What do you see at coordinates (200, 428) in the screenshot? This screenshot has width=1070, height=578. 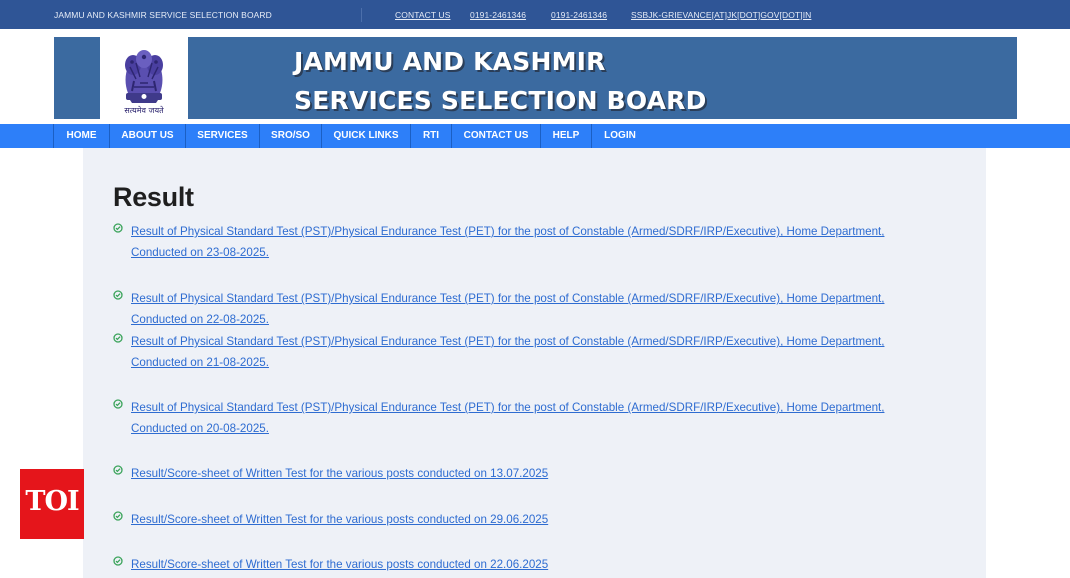 I see `result-link-line-2: Conducted on 20-08-2025.` at bounding box center [200, 428].